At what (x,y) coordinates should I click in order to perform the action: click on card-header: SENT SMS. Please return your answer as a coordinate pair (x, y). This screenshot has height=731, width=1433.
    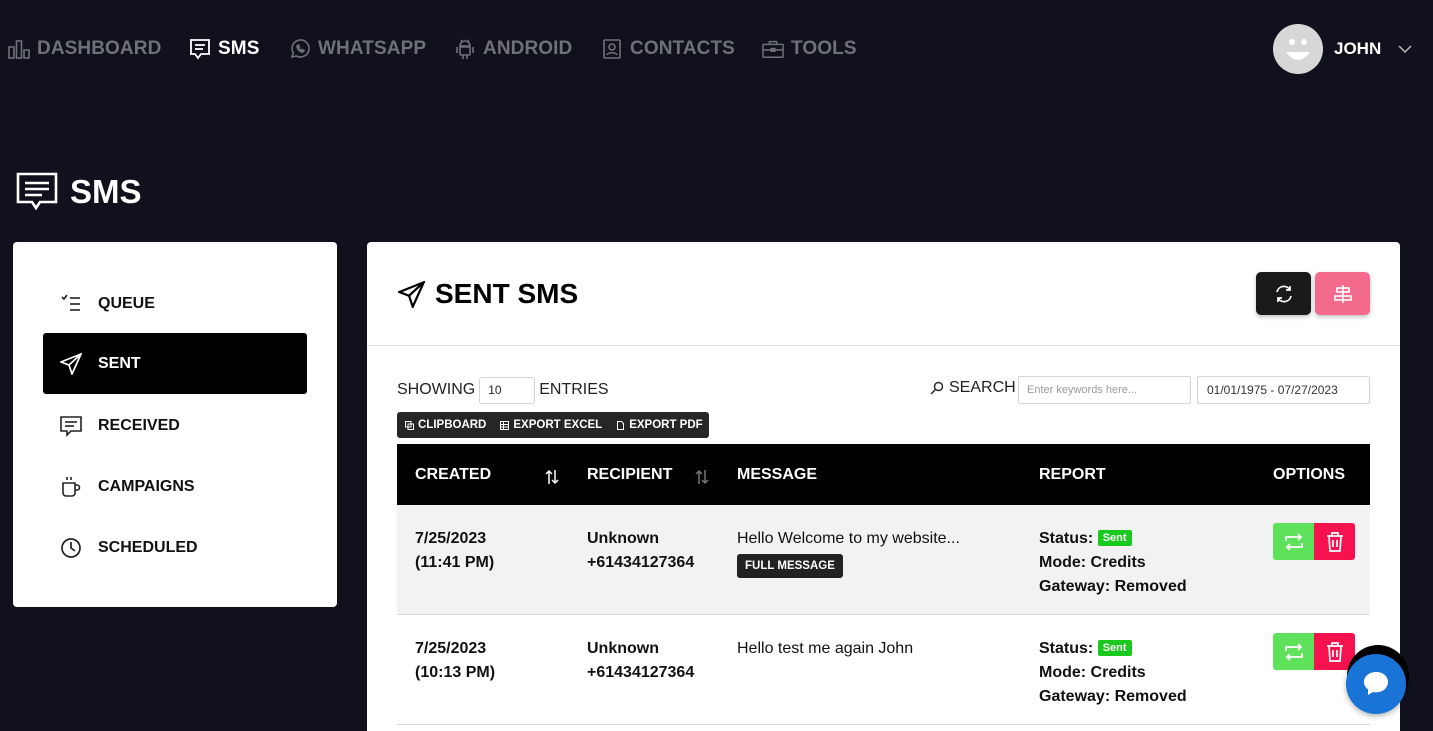
    Looking at the image, I should click on (883, 294).